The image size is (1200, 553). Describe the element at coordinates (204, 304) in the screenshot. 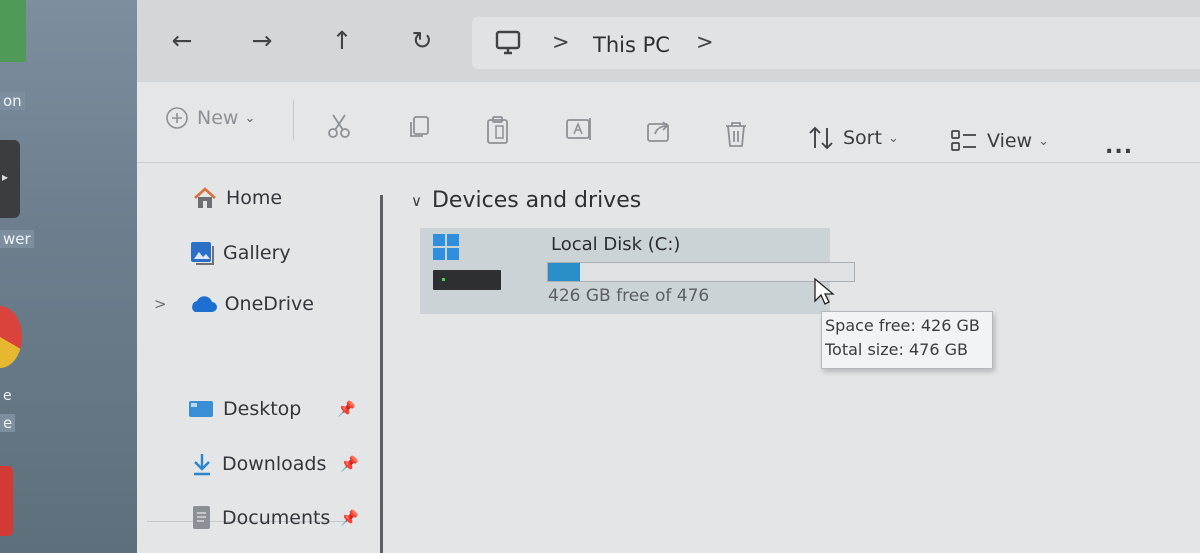

I see `cloud-icon` at that location.